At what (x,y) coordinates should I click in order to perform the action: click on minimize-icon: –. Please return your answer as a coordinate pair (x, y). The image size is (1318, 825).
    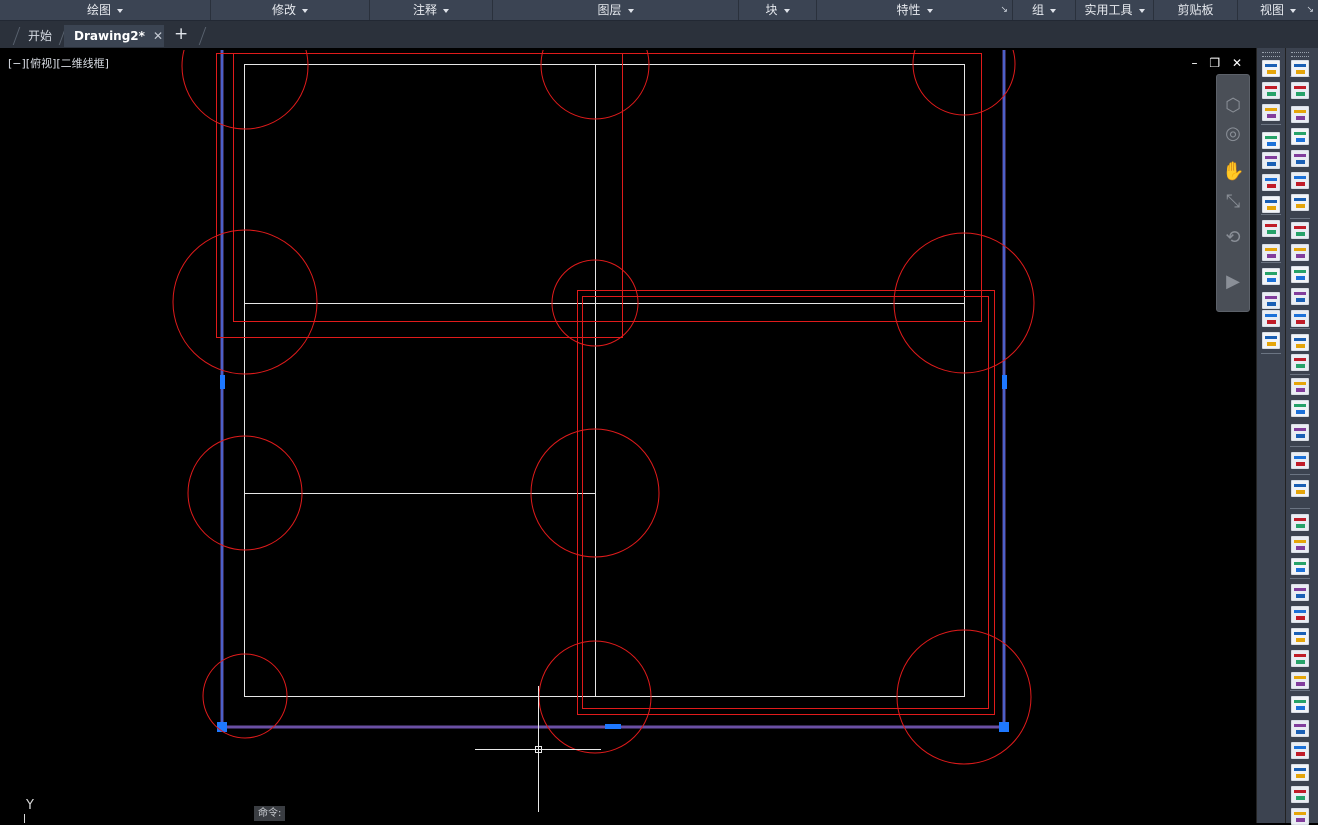
    Looking at the image, I should click on (1195, 63).